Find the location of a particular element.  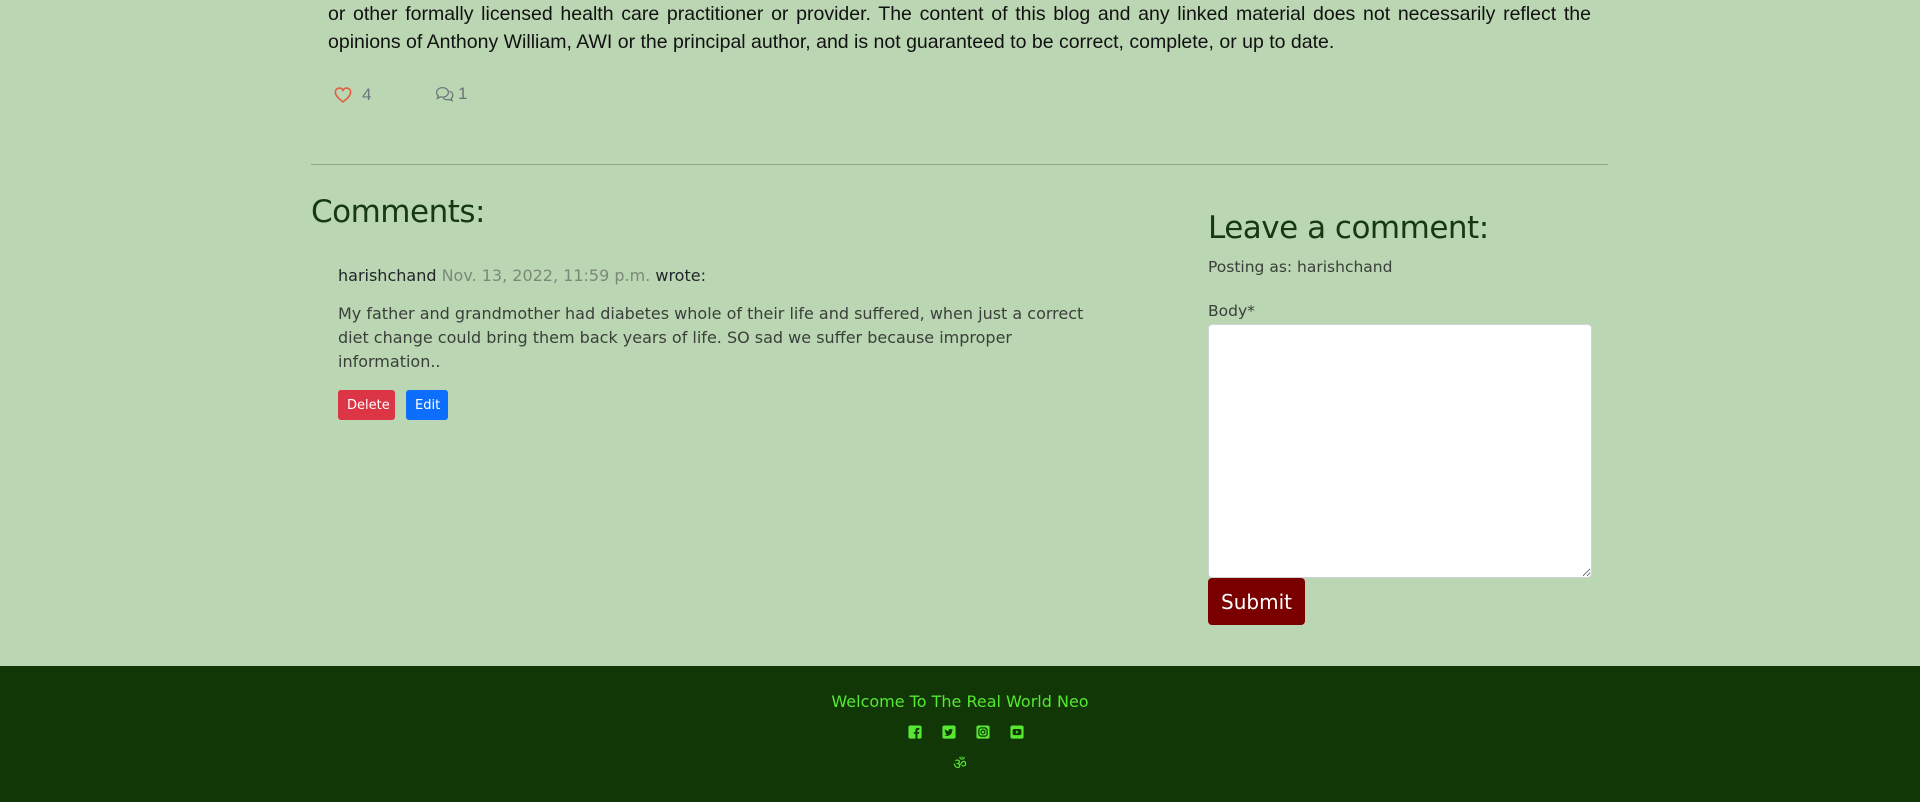

instagram-icon is located at coordinates (983, 732).